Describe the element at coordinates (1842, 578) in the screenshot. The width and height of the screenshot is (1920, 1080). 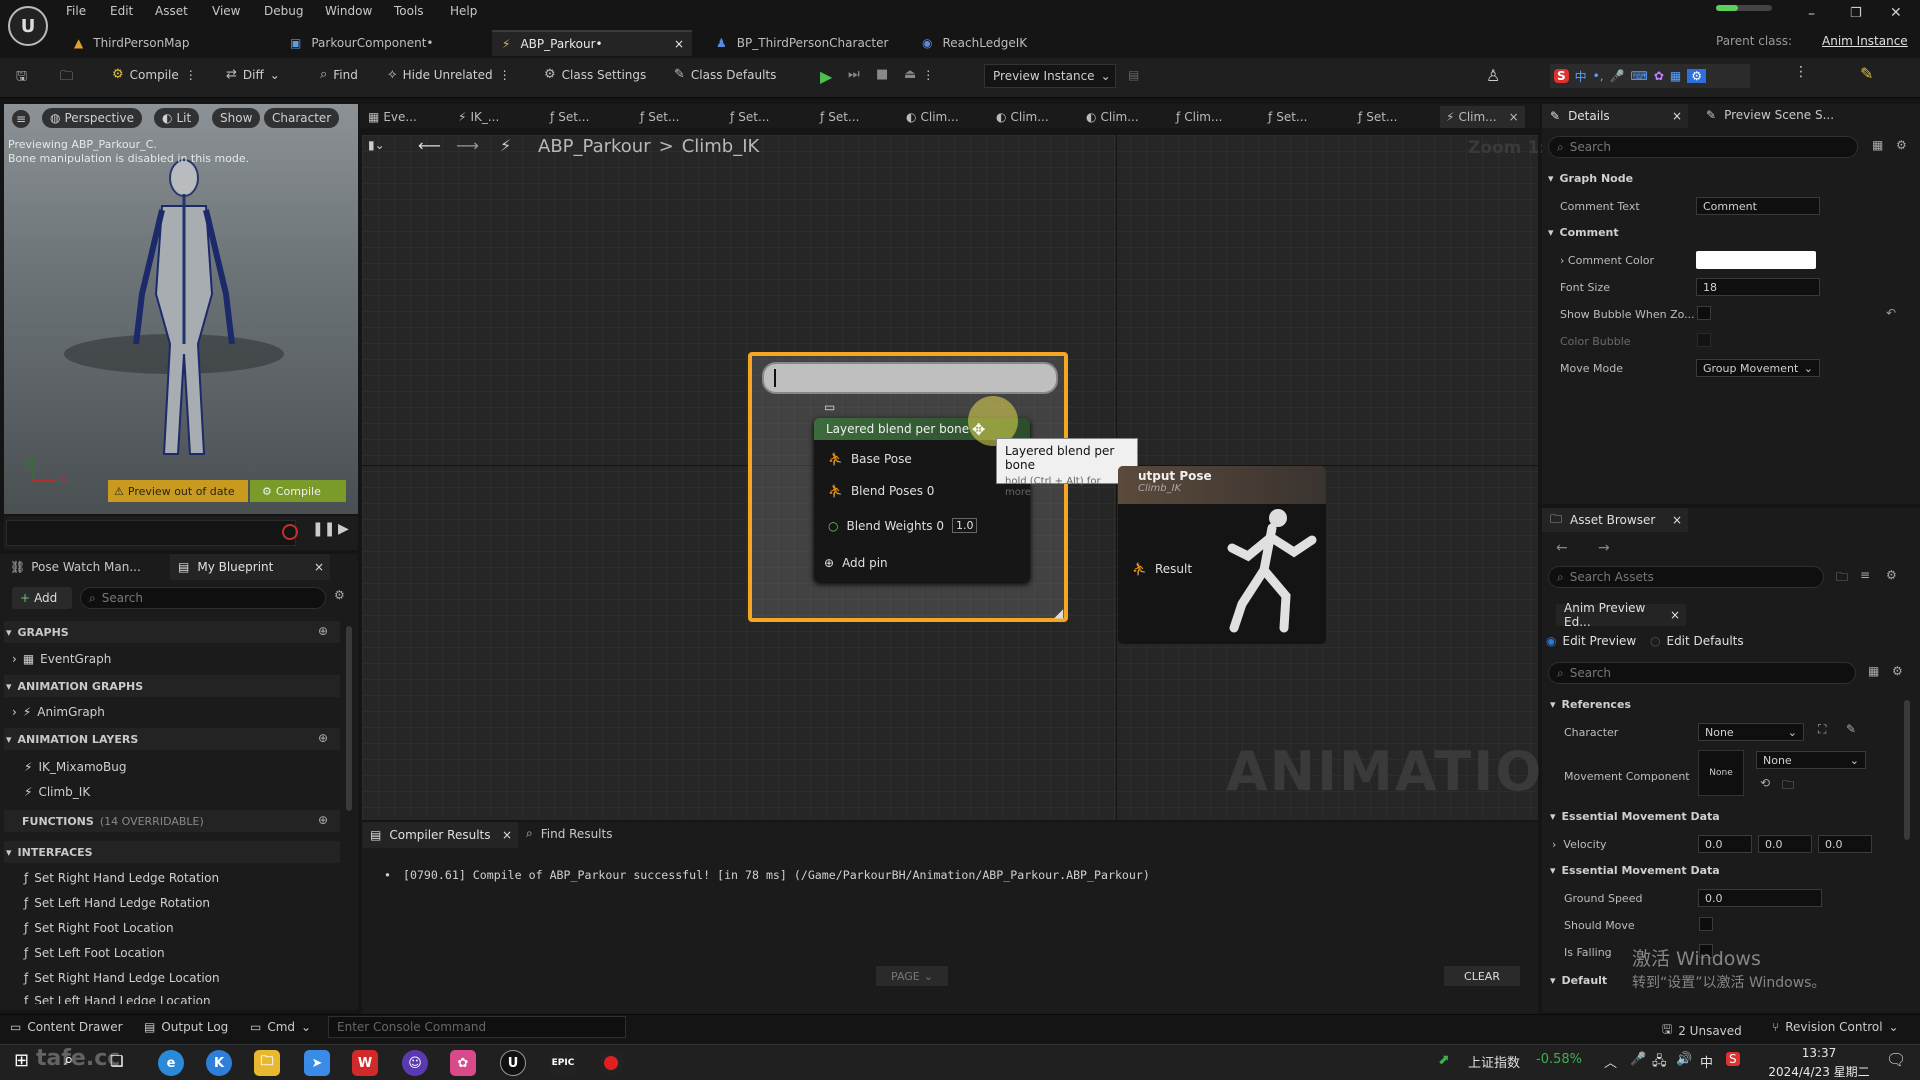
I see `folder-icon: 🗀` at that location.